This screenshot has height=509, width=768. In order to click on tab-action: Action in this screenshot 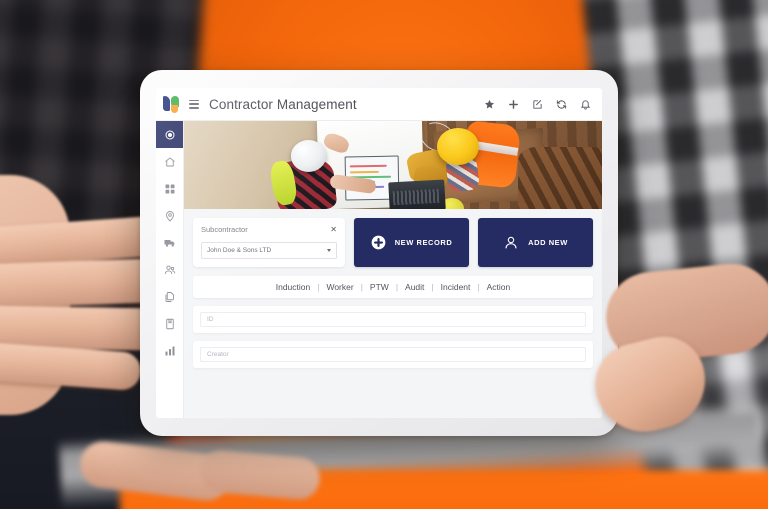, I will do `click(499, 287)`.